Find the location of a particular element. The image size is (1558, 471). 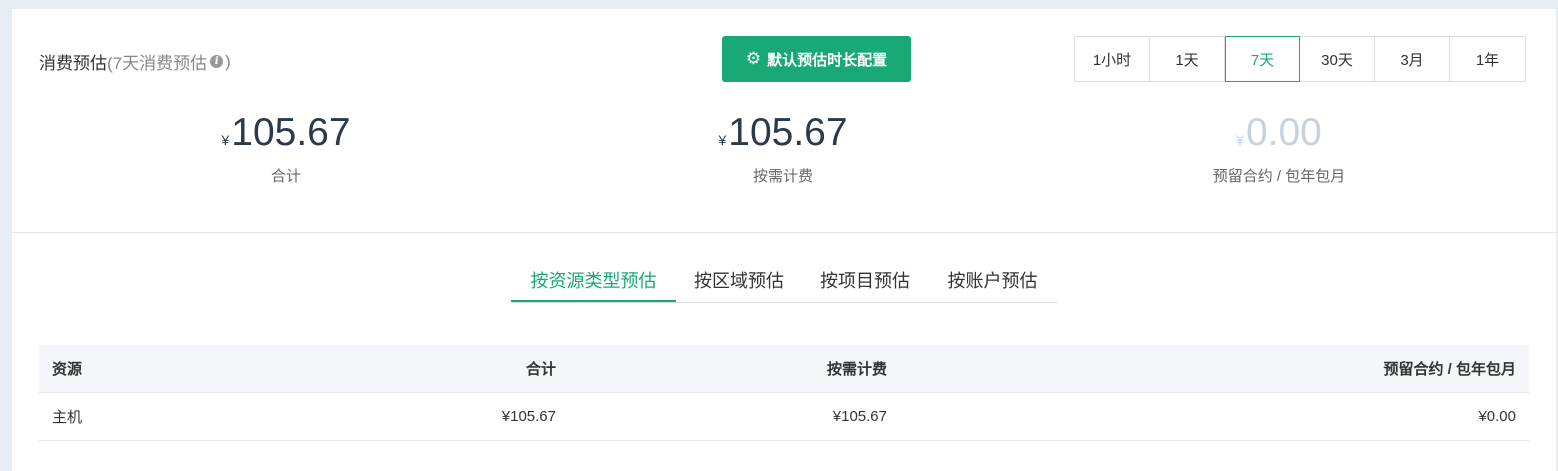

table-header-row: 资源 合计 按需计费 预留合约 / 包年包月 is located at coordinates (784, 369).